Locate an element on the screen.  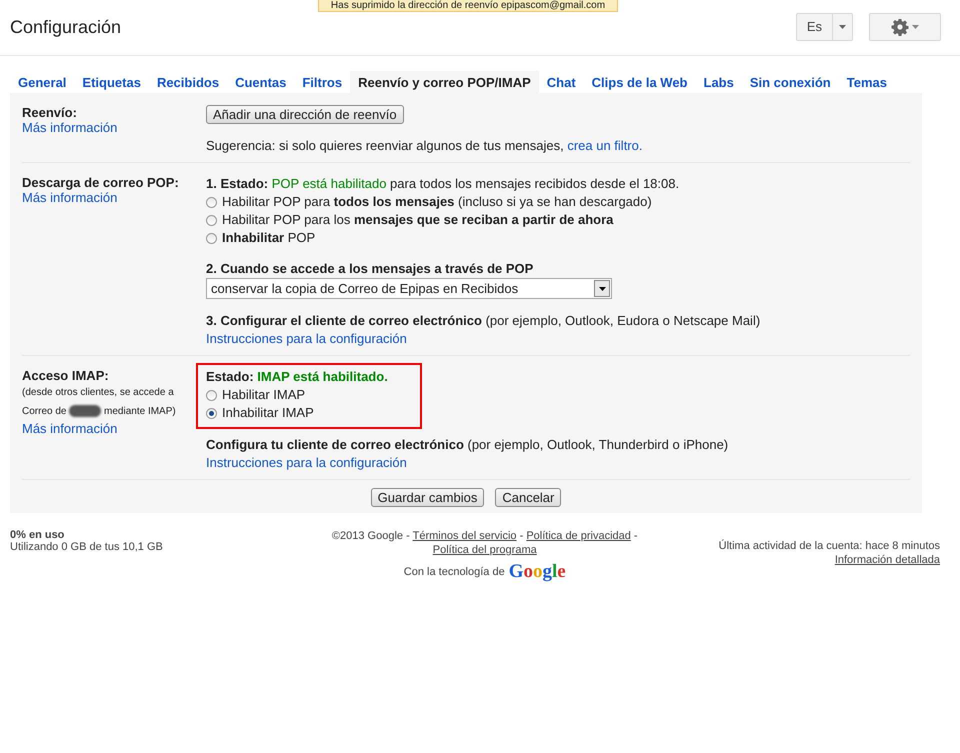
footer-link: Política de privacidad is located at coordinates (578, 536).